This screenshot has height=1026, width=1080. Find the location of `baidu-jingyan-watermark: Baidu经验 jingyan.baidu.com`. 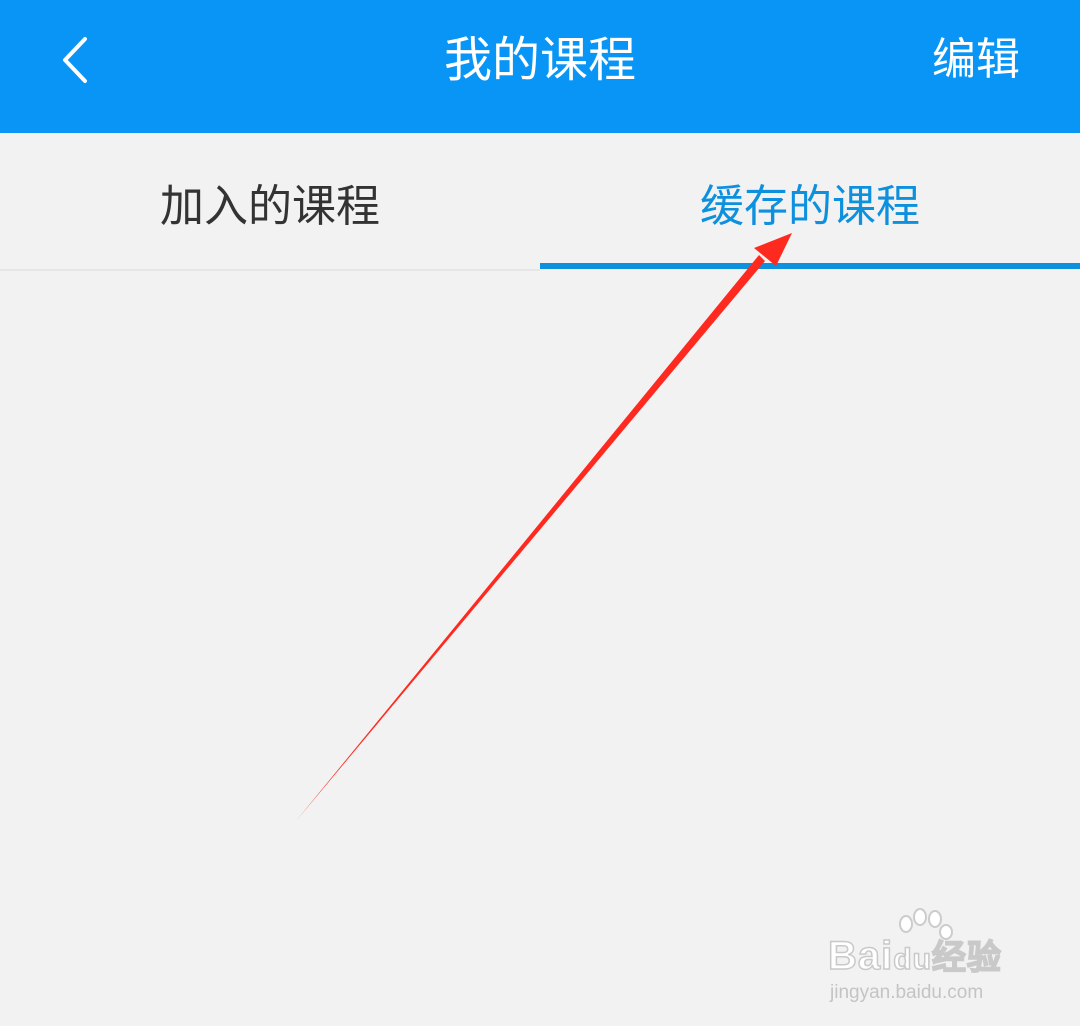

baidu-jingyan-watermark: Baidu经验 jingyan.baidu.com is located at coordinates (927, 960).